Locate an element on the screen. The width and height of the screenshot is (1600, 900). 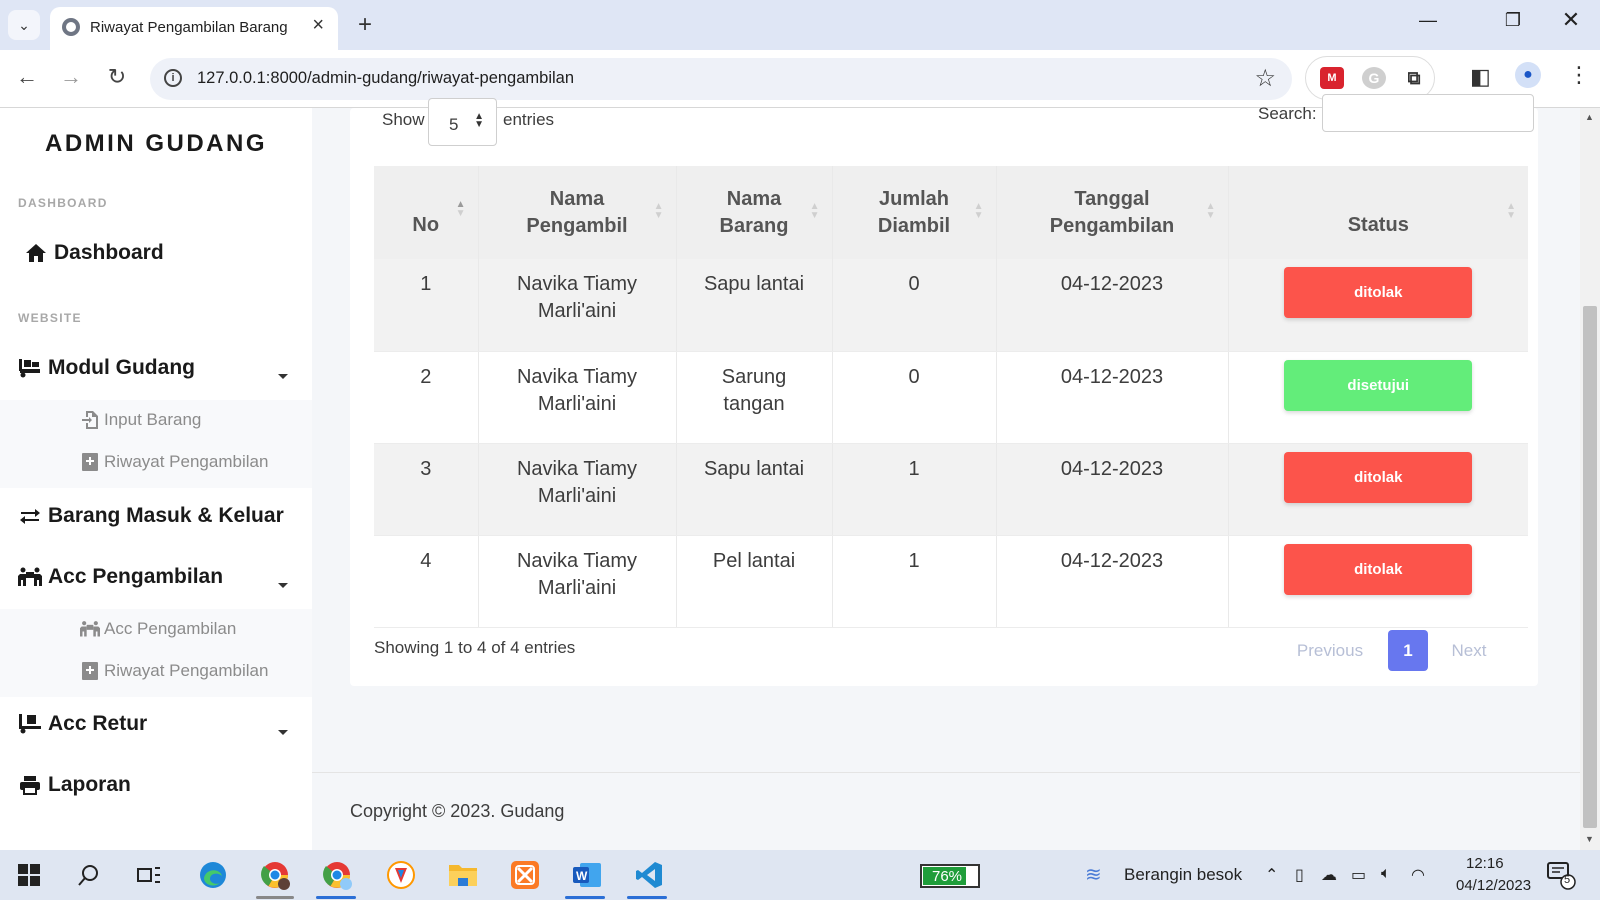
page-scrollbar: ▲ ▼ is located at coordinates (1590, 479).